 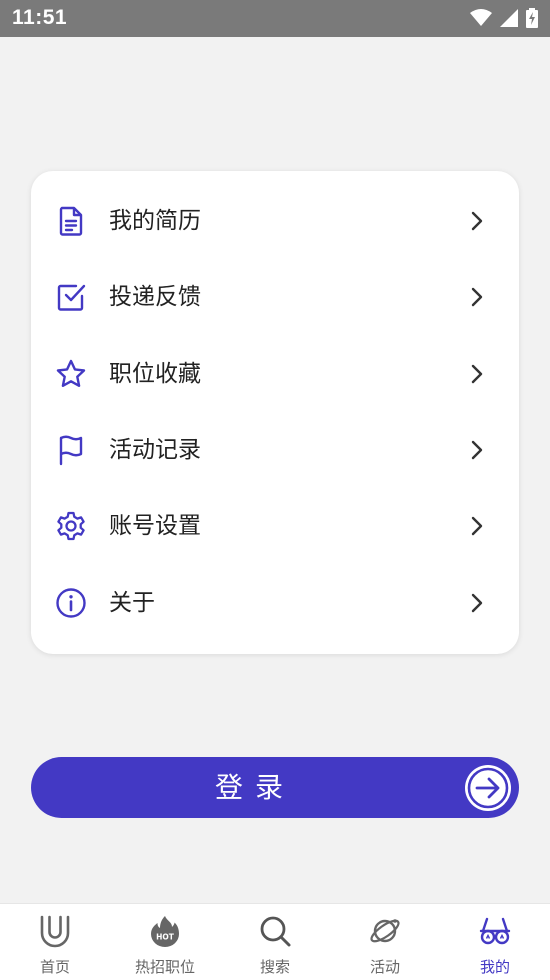 What do you see at coordinates (275, 931) in the screenshot?
I see `search-icon` at bounding box center [275, 931].